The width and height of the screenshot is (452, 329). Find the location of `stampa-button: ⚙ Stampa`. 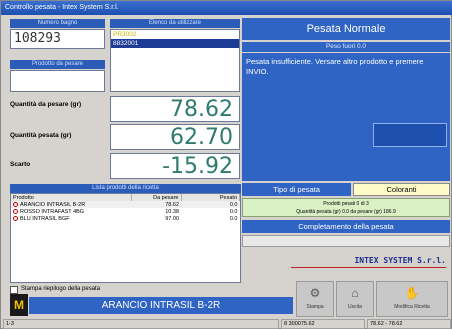

stampa-button: ⚙ Stampa is located at coordinates (315, 299).